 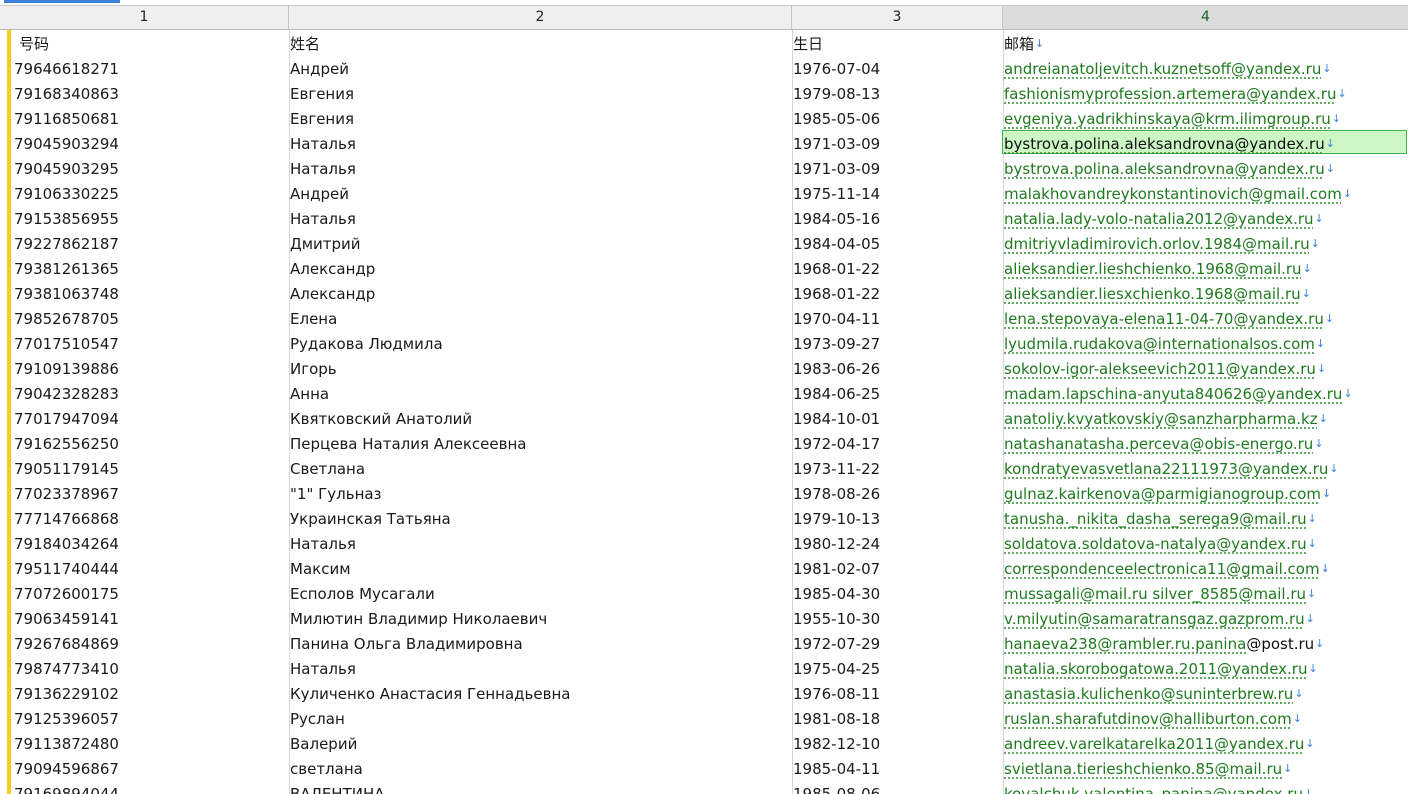 What do you see at coordinates (896, 219) in the screenshot?
I see `cell-birth: 1984-05-16` at bounding box center [896, 219].